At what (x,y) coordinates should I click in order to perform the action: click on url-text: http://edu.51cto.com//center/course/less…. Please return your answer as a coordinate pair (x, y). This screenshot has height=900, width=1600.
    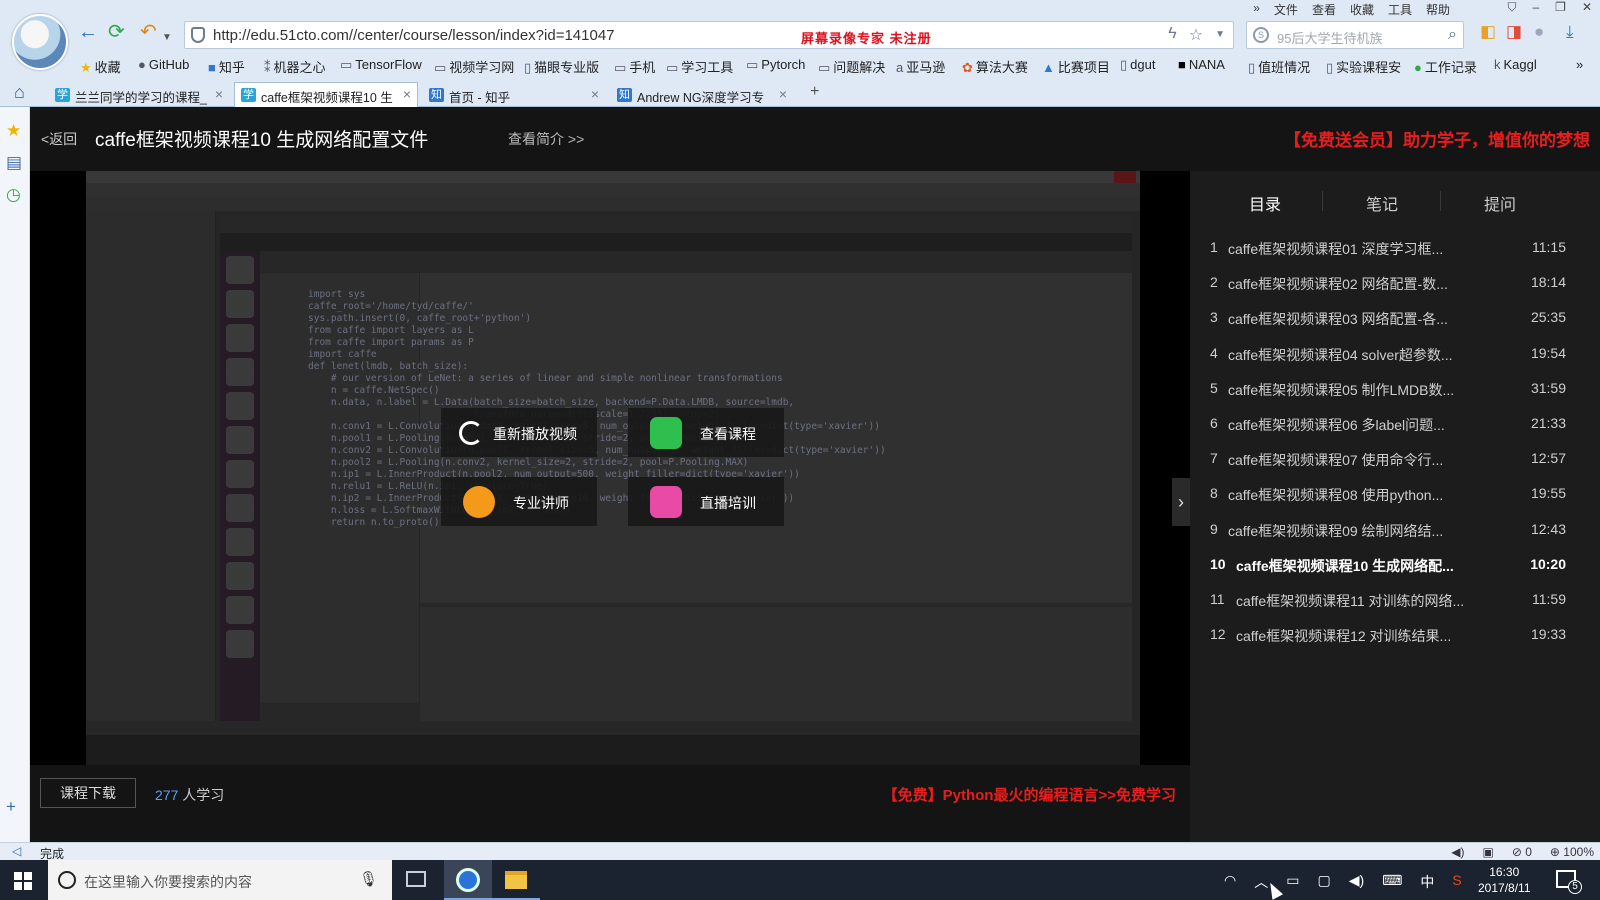
    Looking at the image, I should click on (414, 35).